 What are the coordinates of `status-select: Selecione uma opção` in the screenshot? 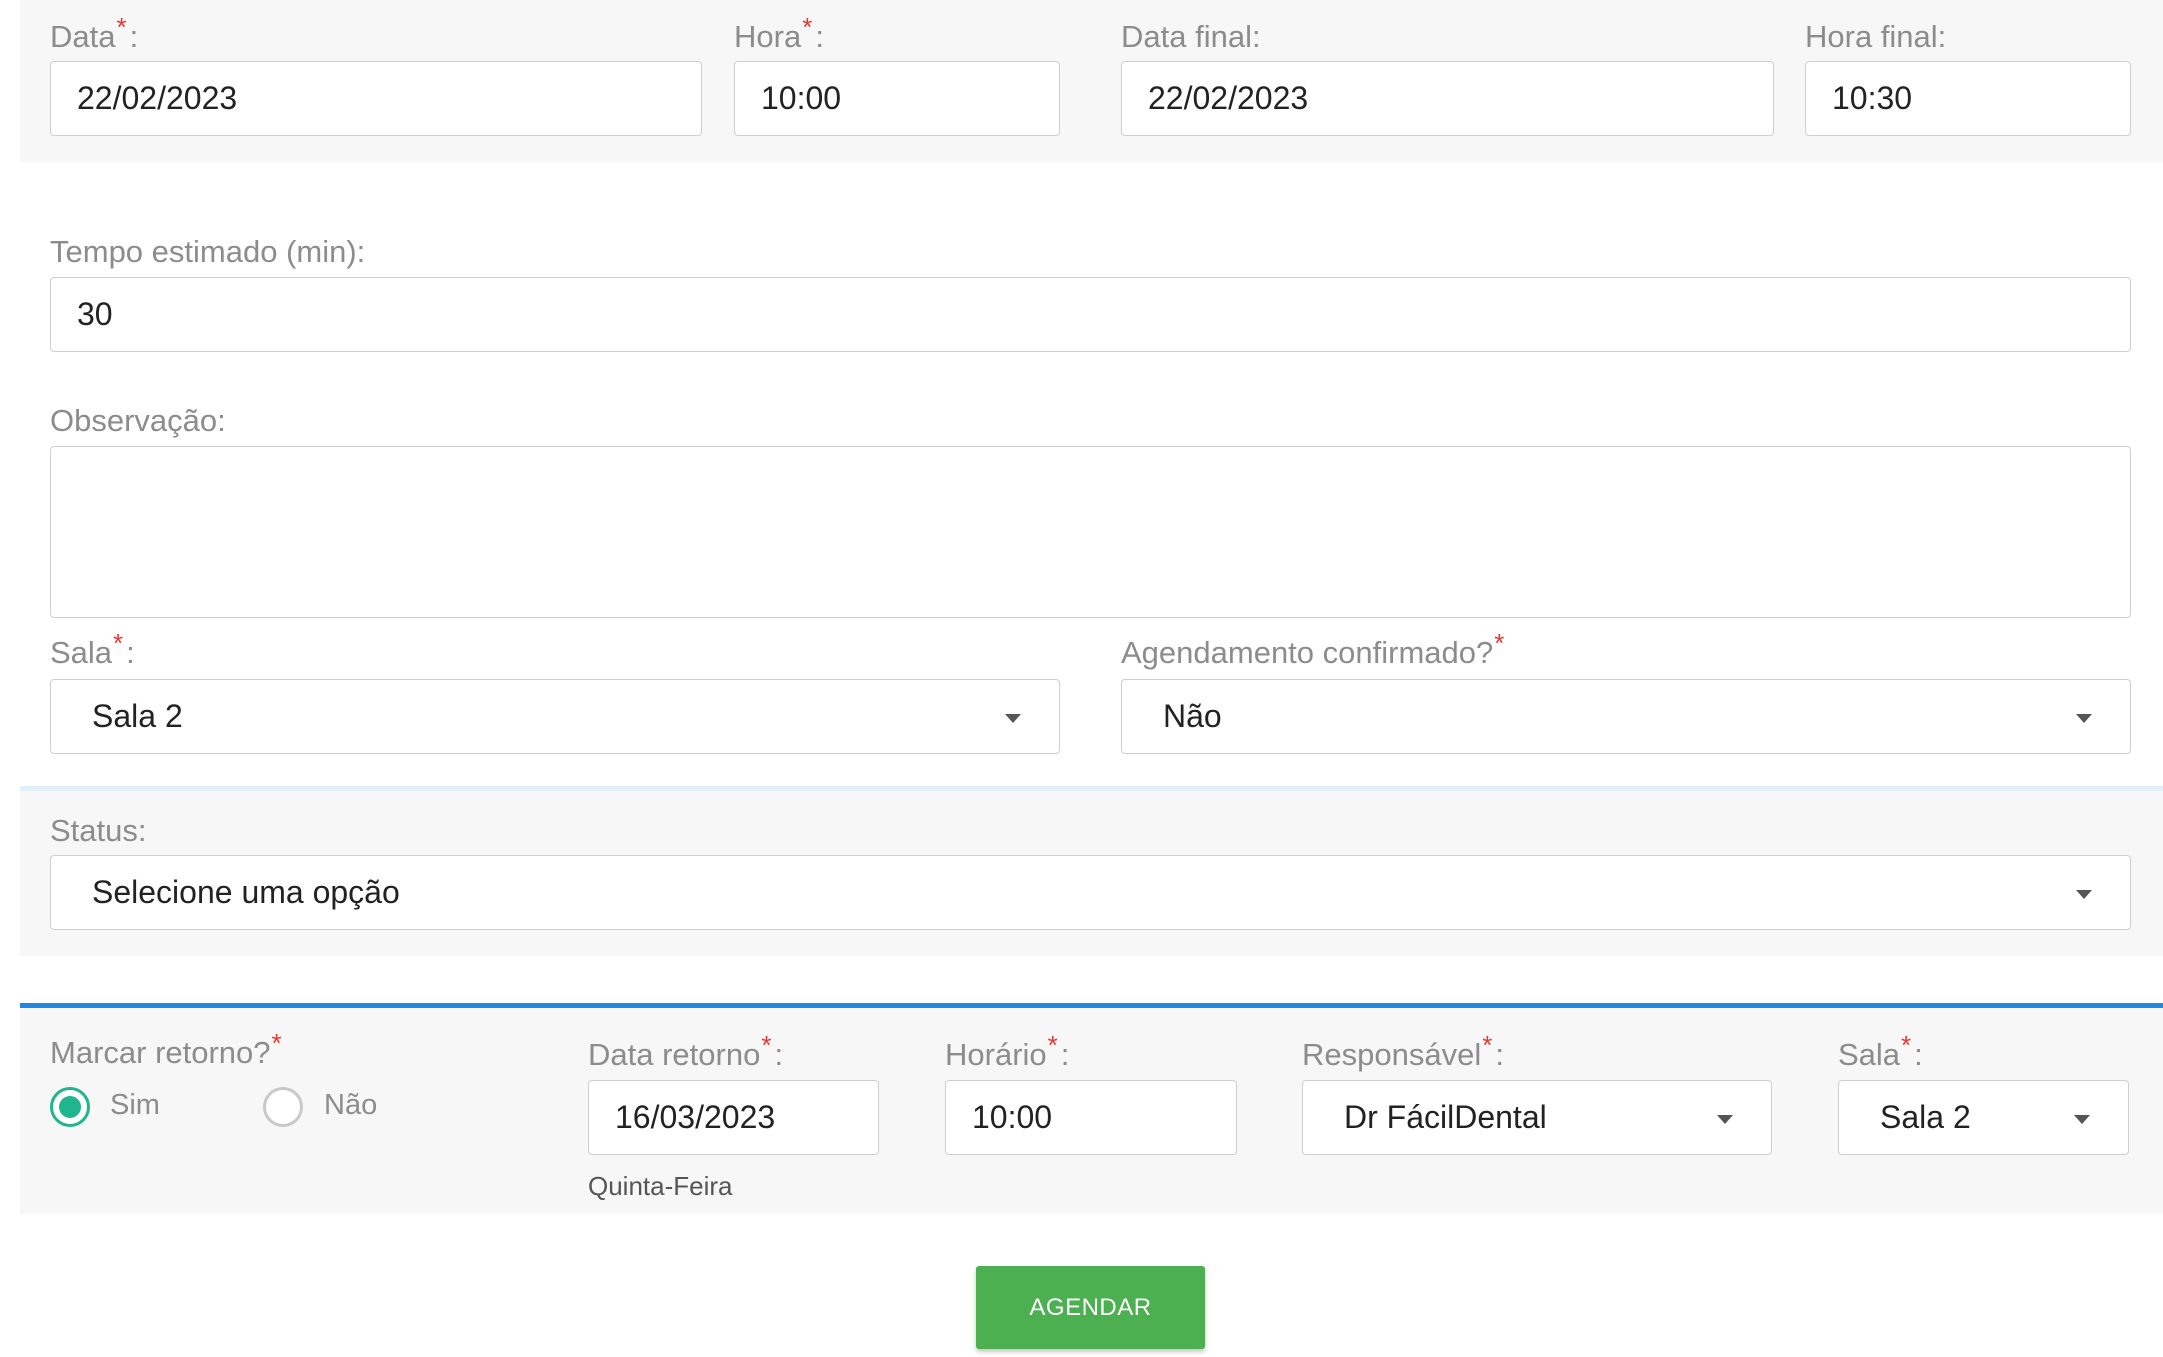 It's located at (1090, 892).